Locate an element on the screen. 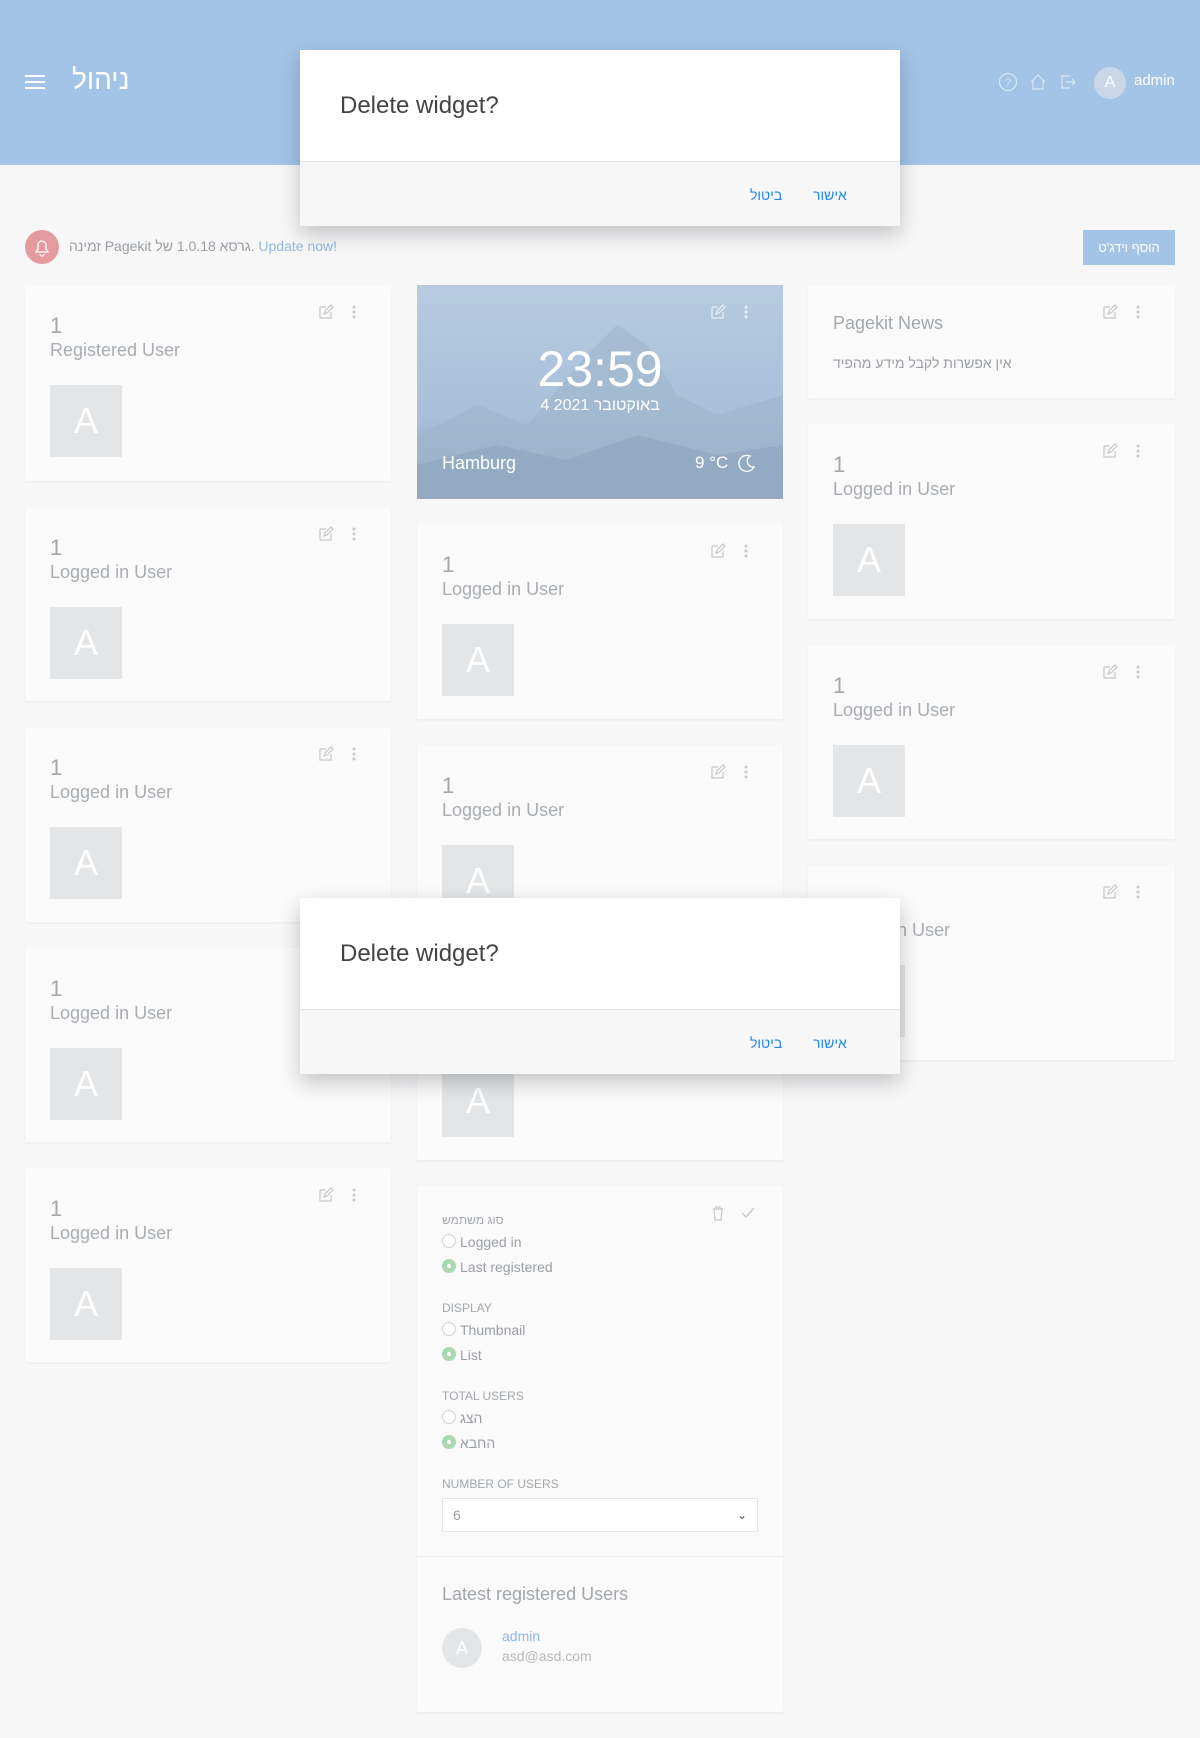  number-of-users-select: 6 ⌄ is located at coordinates (600, 1515).